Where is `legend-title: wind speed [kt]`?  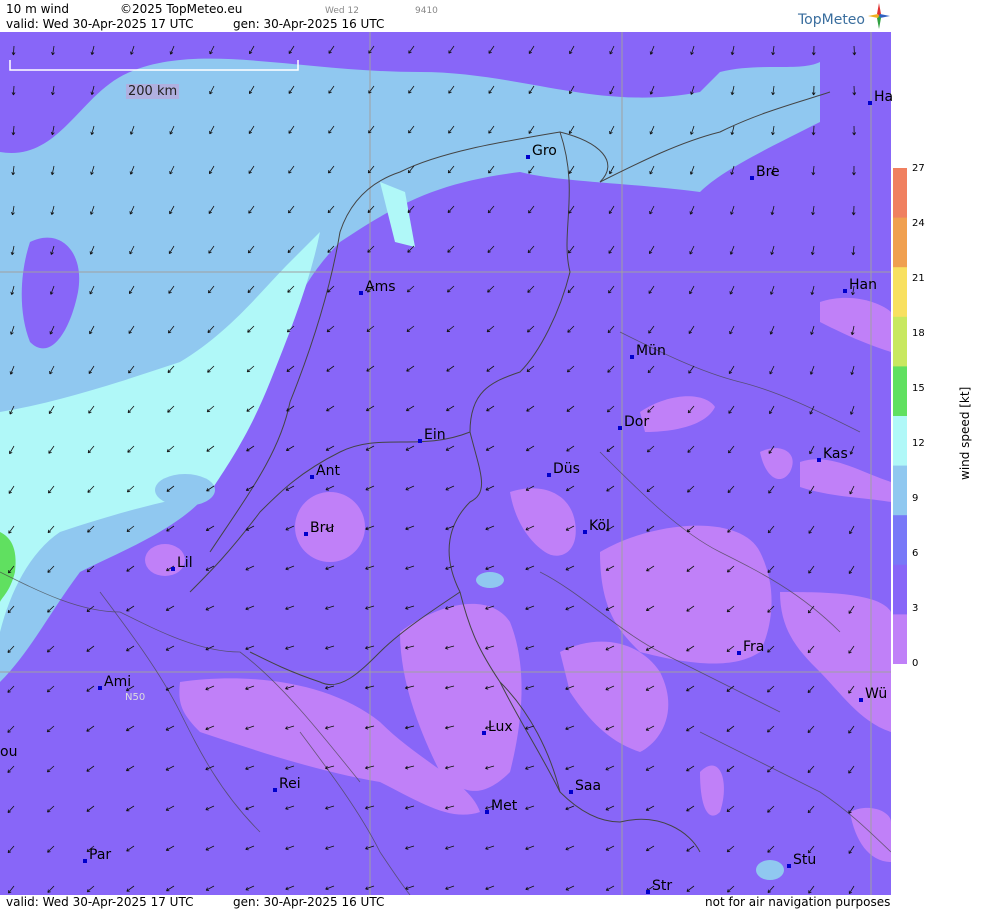 legend-title: wind speed [kt] is located at coordinates (965, 433).